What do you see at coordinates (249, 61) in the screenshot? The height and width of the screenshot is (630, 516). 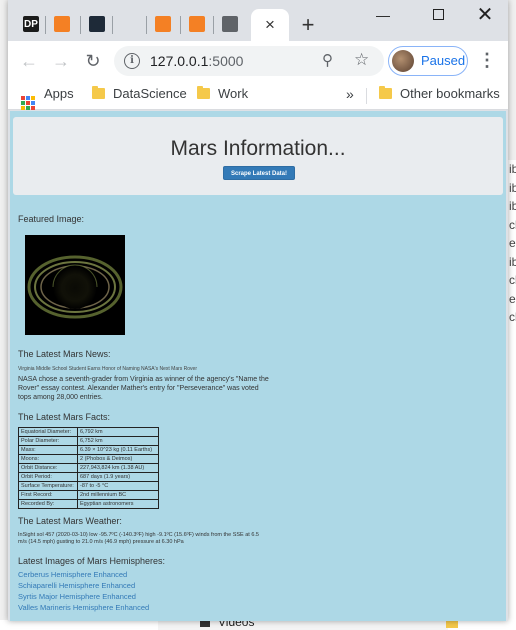 I see `address-bar: i 127.0.0.1:5000 ⚲ ☆` at bounding box center [249, 61].